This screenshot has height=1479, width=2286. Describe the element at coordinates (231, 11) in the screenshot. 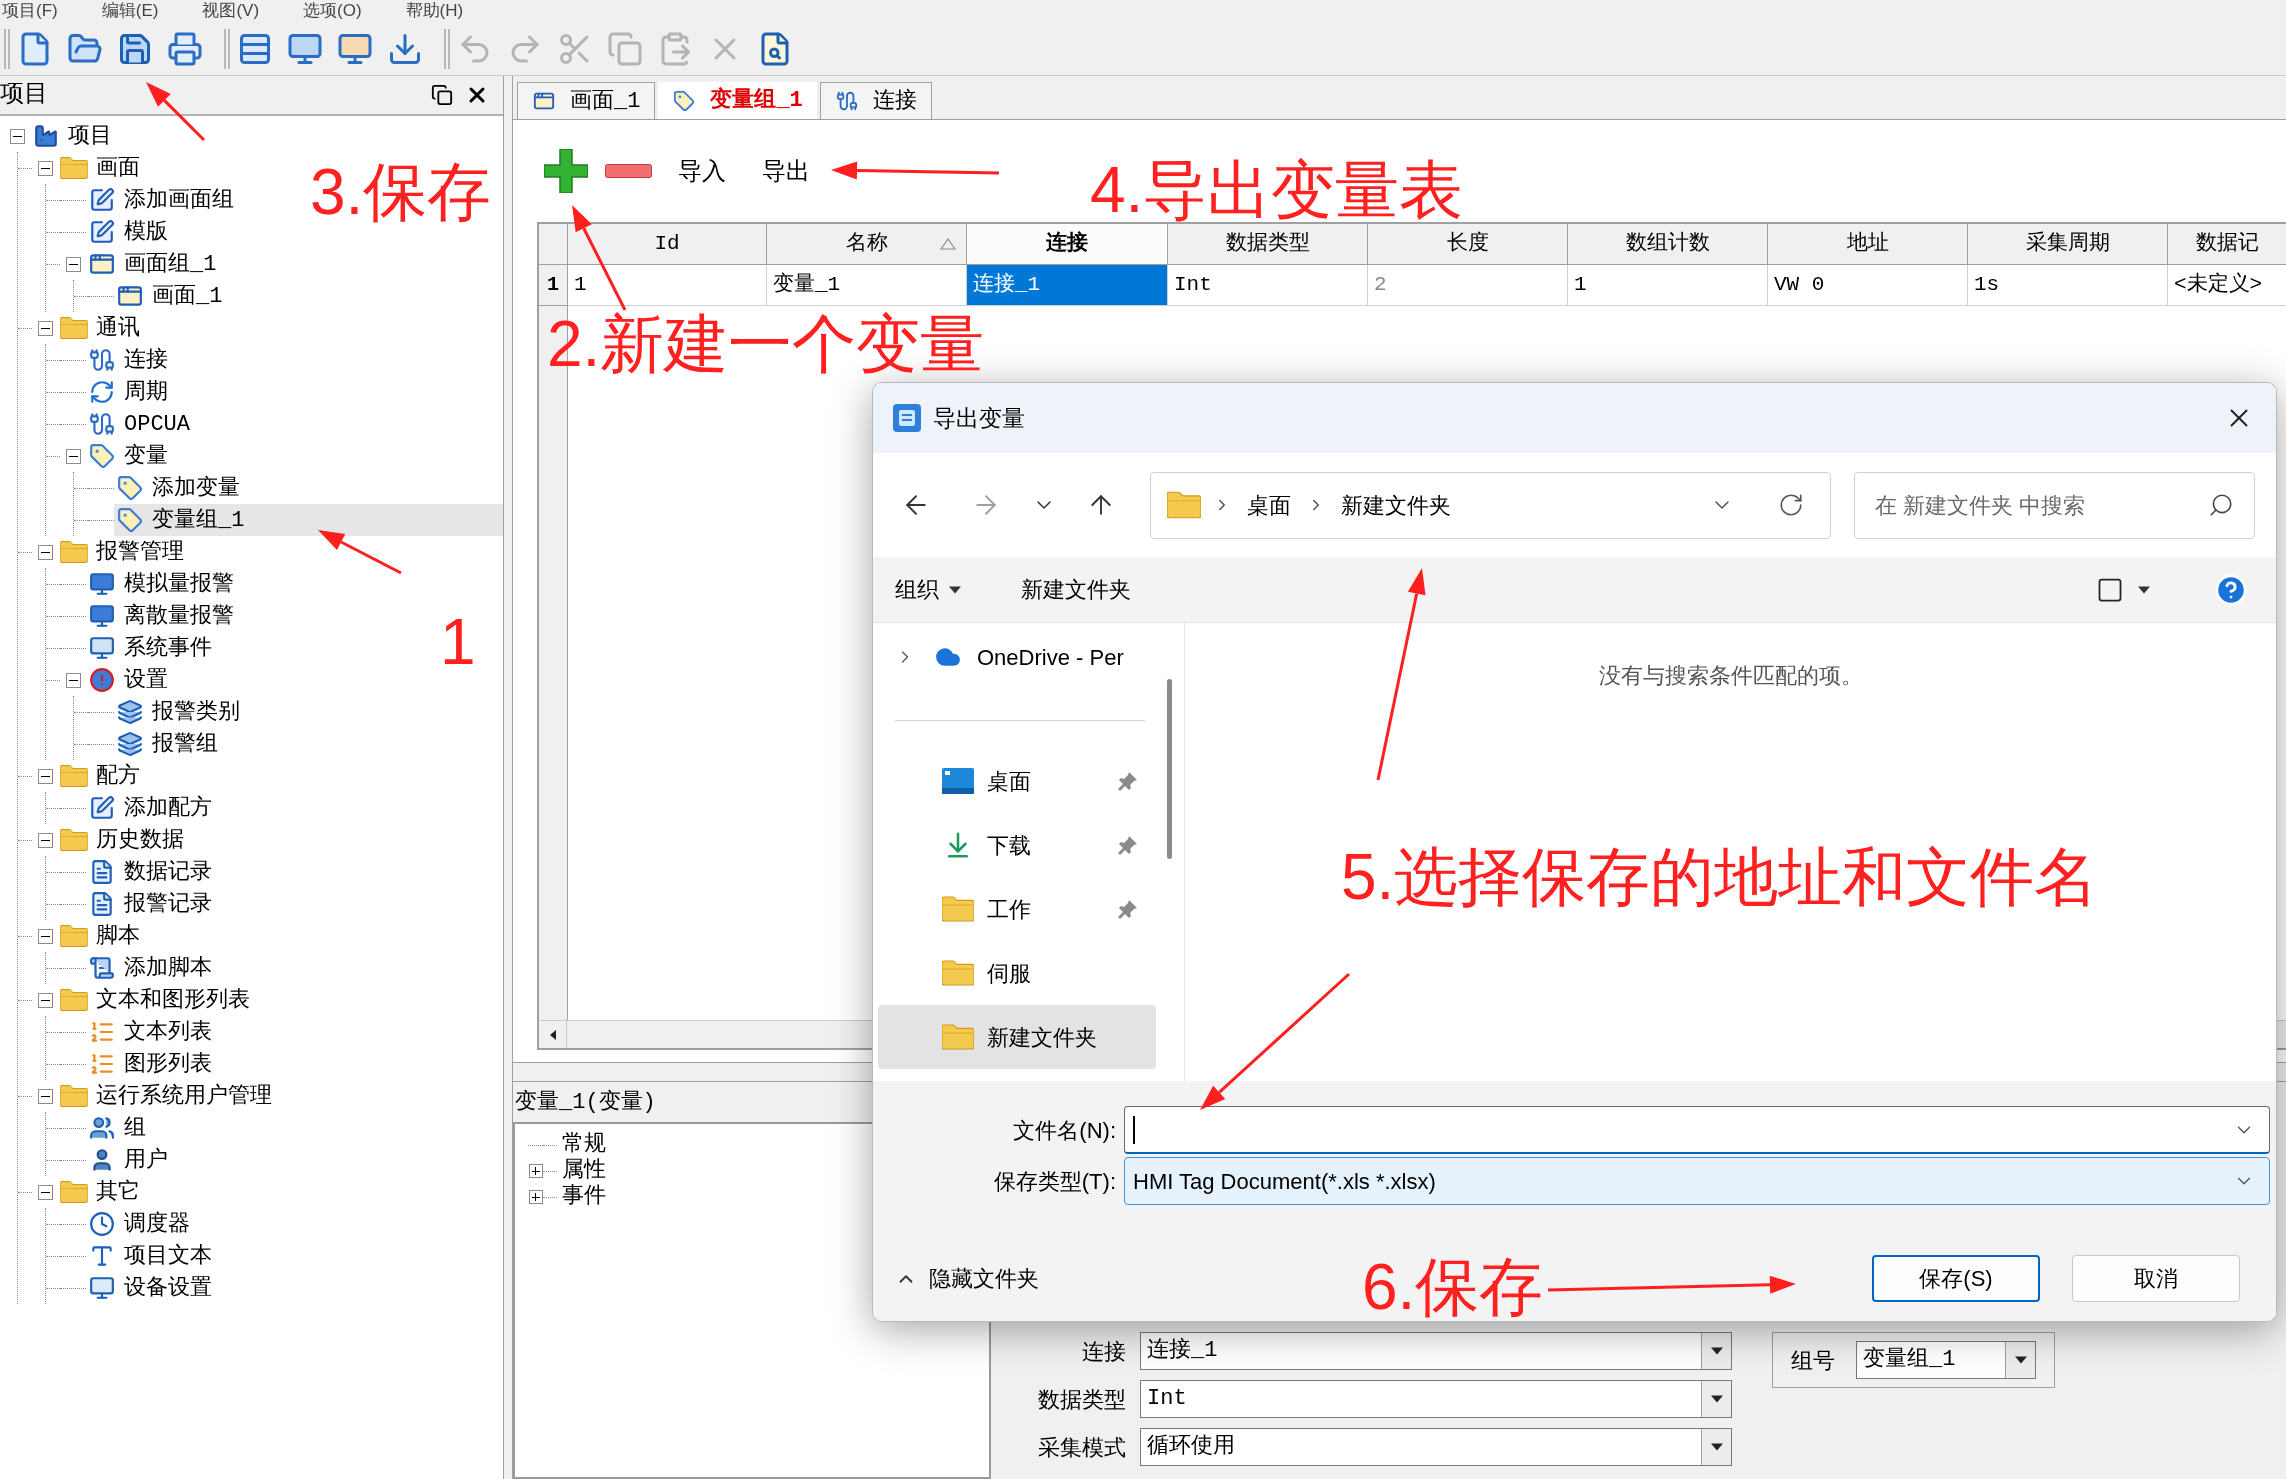

I see `menu-item: 视图(V)` at that location.